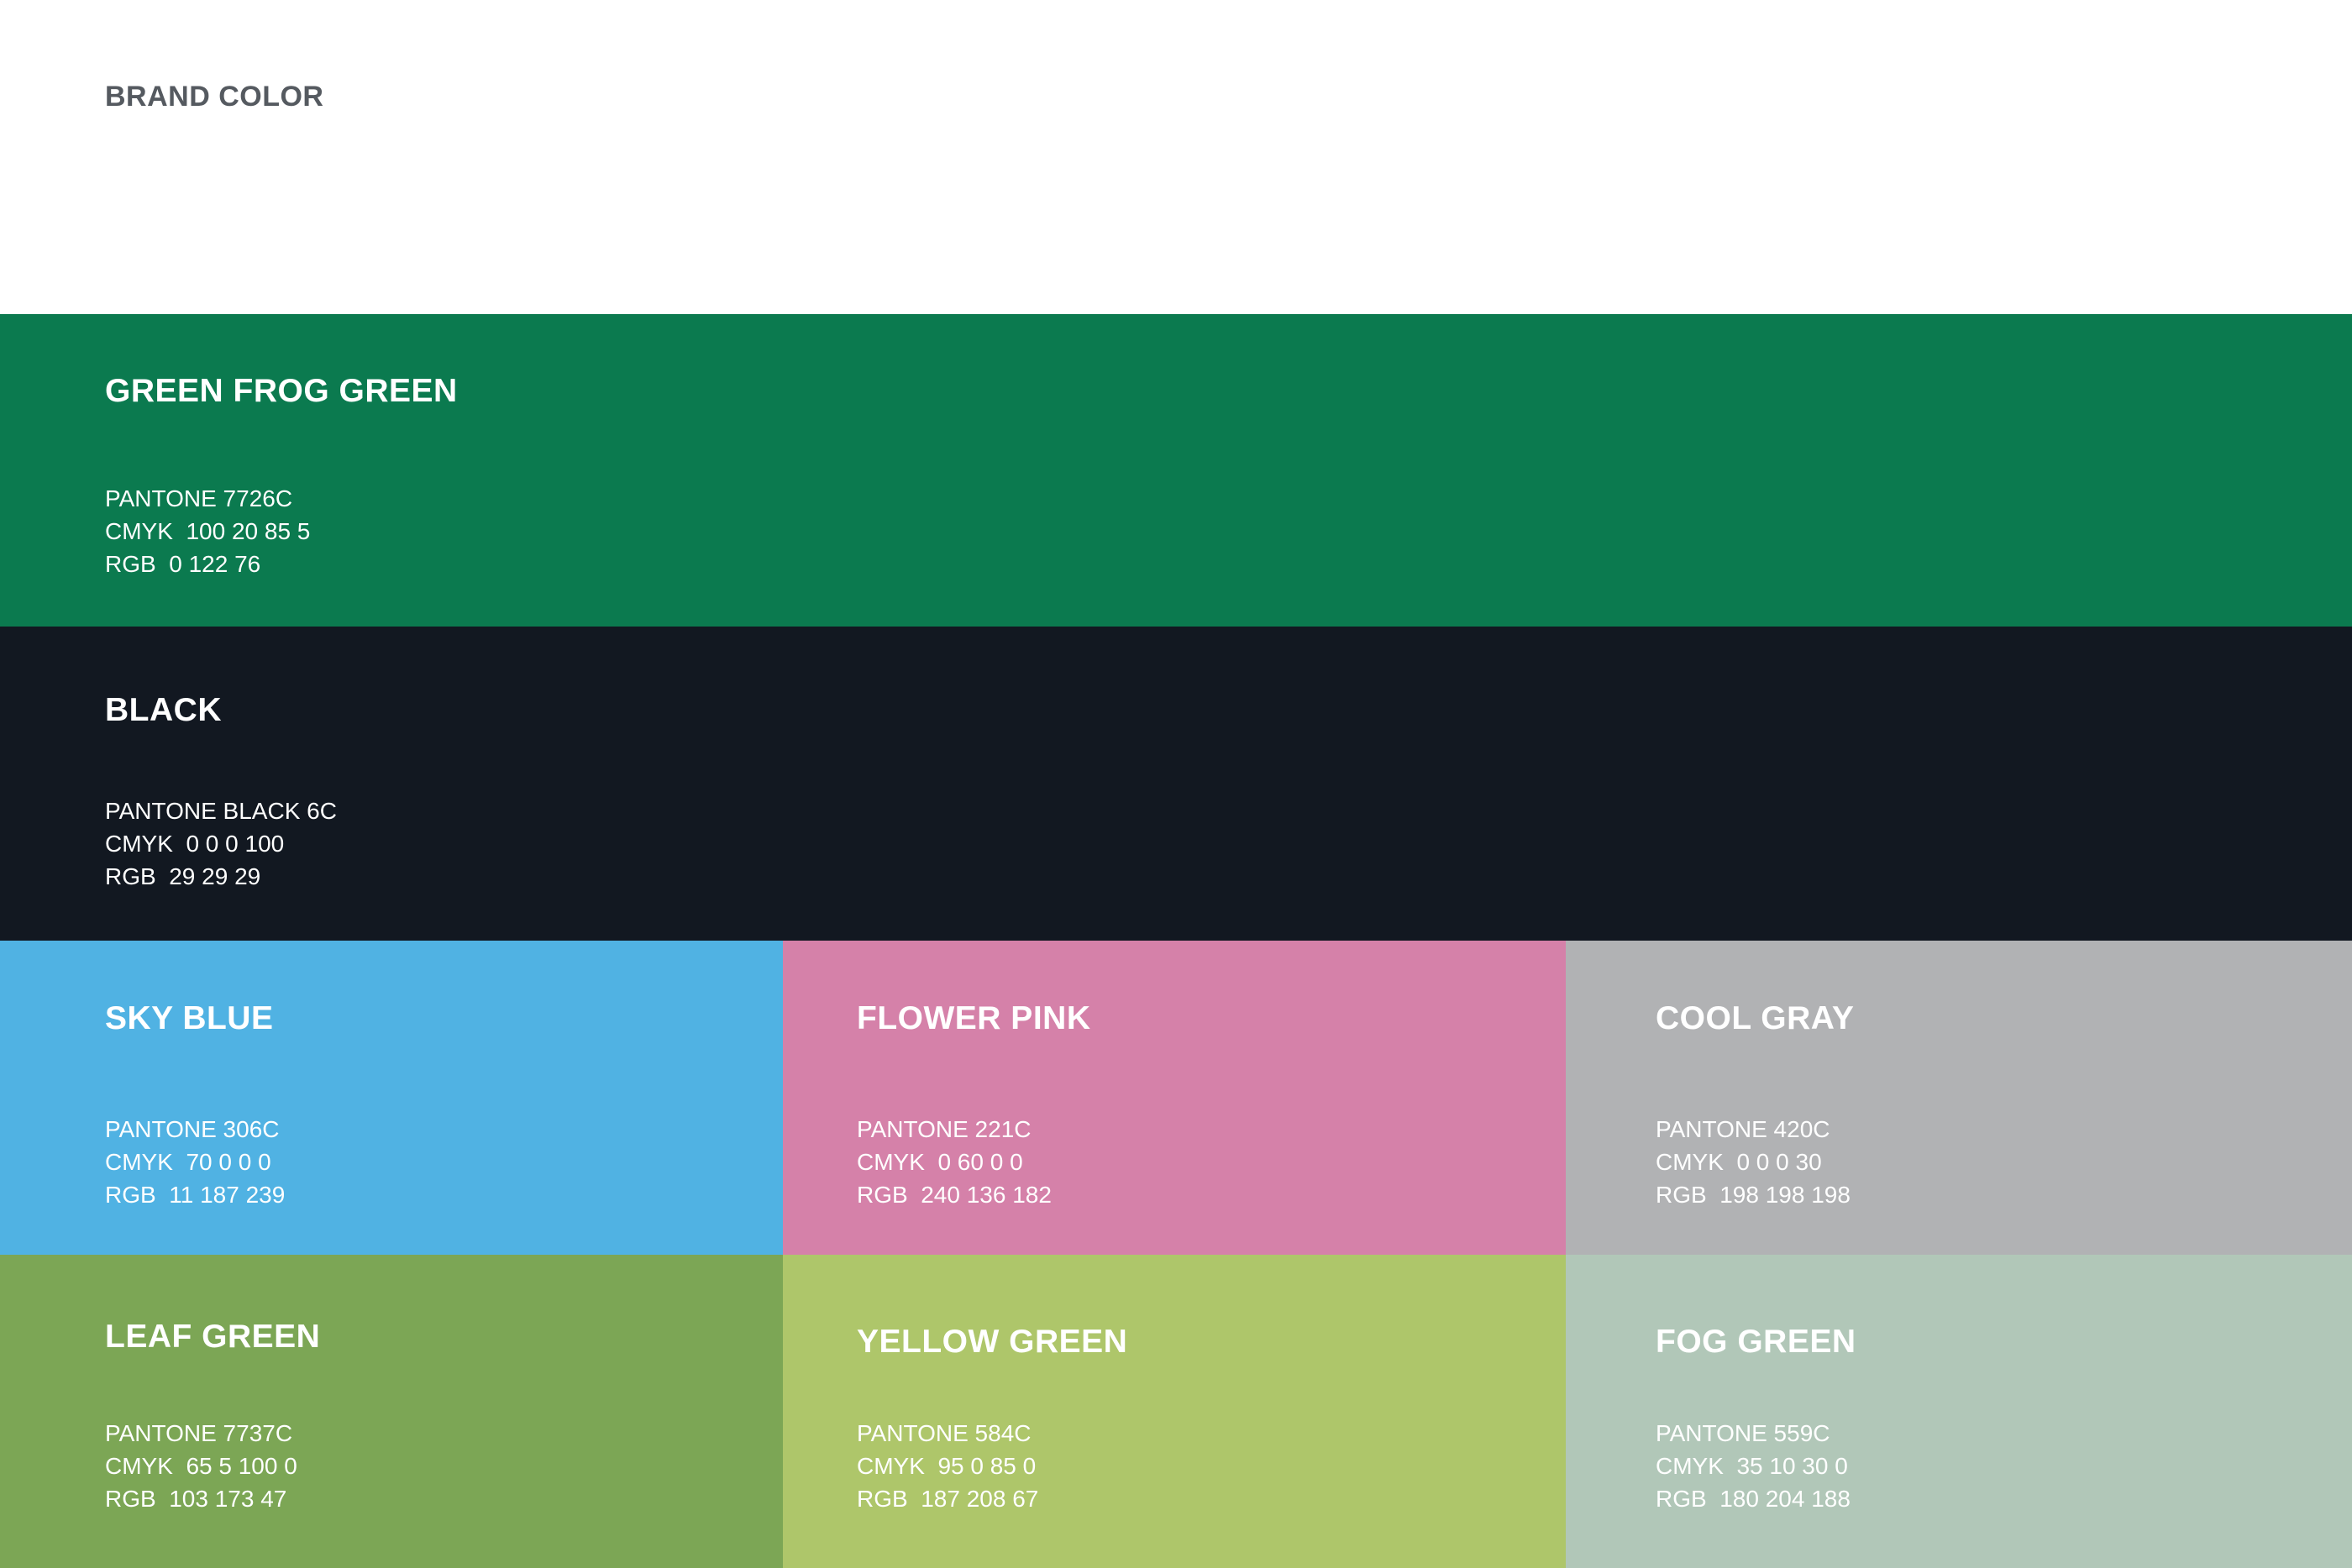  What do you see at coordinates (213, 1337) in the screenshot?
I see `swatch-name: LEAF GREEN` at bounding box center [213, 1337].